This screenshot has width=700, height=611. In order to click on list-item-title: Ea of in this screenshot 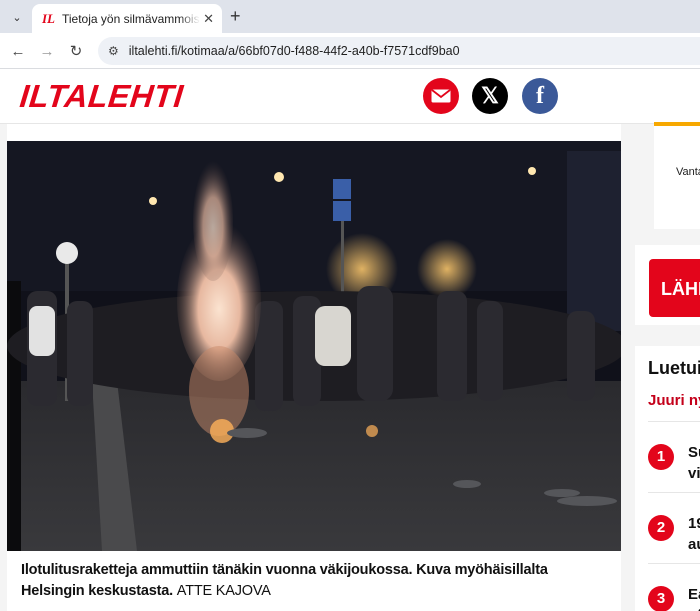, I will do `click(694, 598)`.